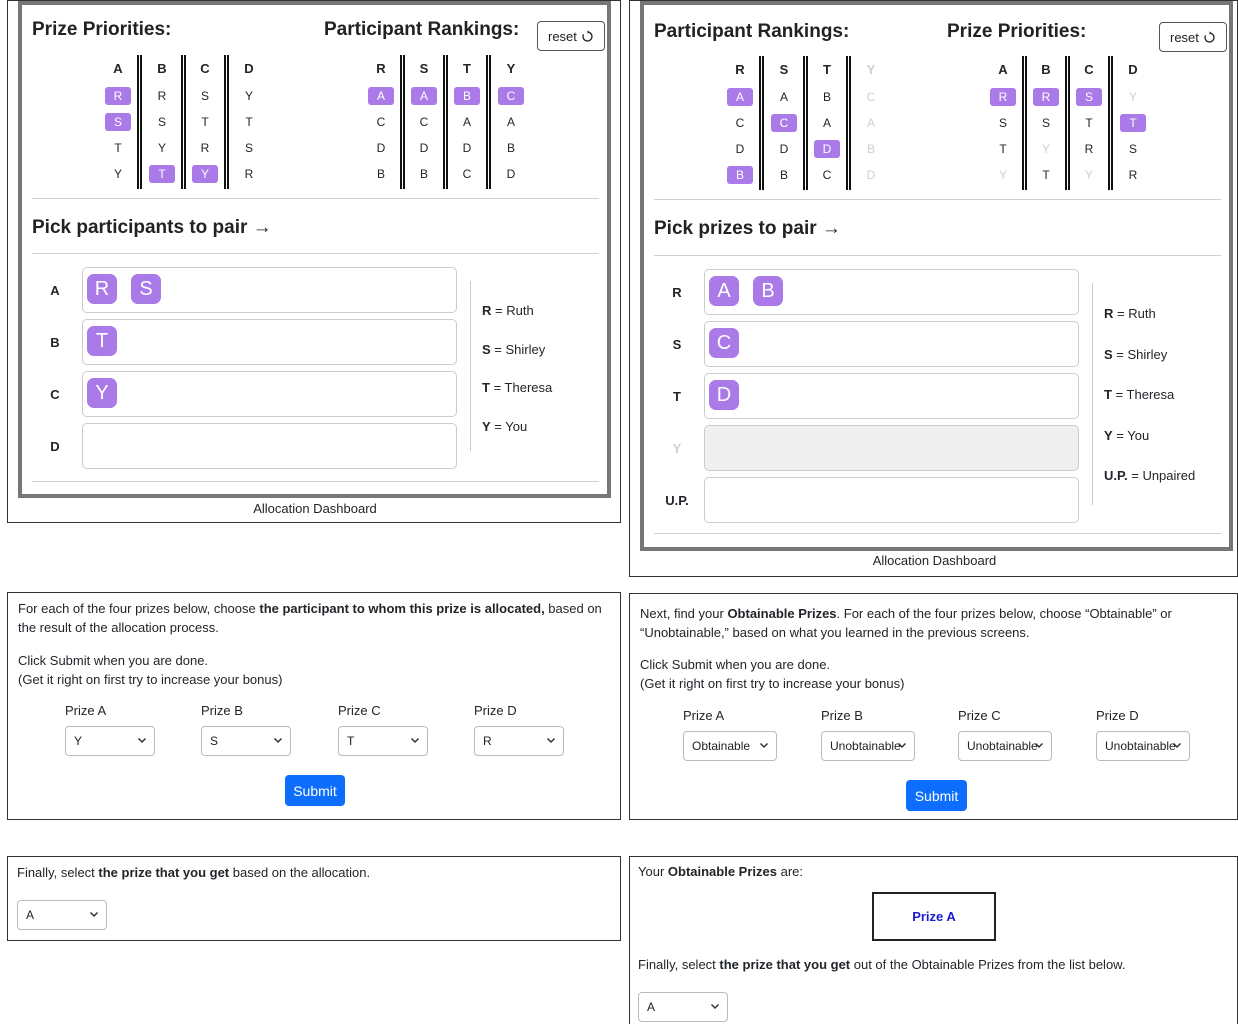 The width and height of the screenshot is (1238, 1024). Describe the element at coordinates (683, 1007) in the screenshot. I see `right-final-prize-select: A` at that location.